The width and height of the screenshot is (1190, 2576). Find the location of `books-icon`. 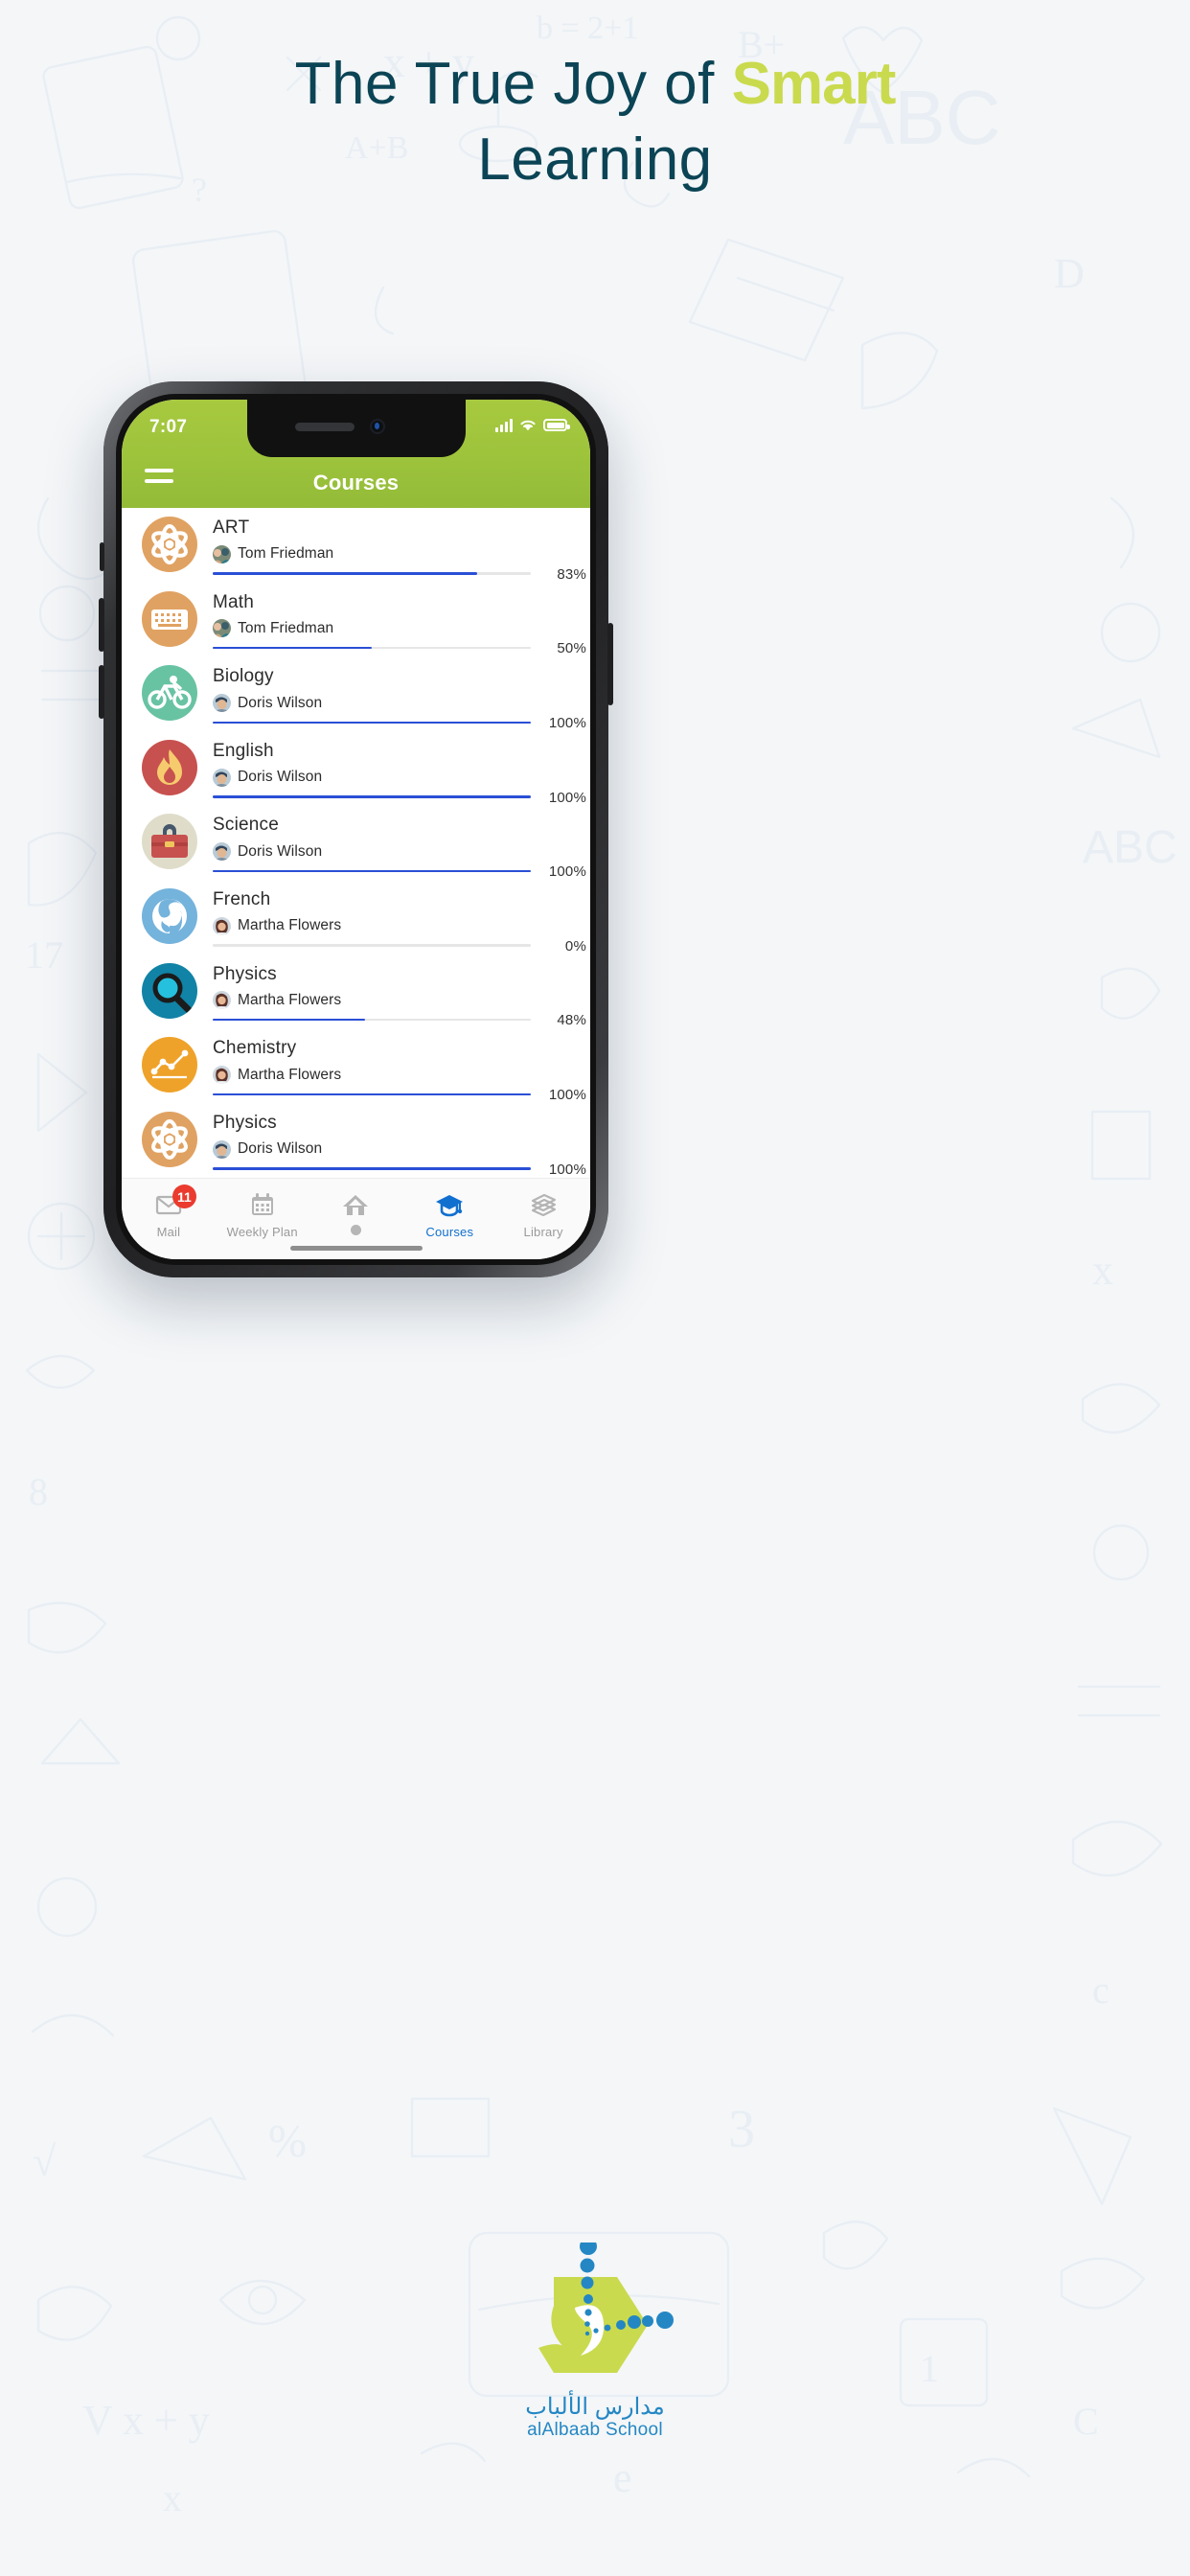

books-icon is located at coordinates (543, 1204).